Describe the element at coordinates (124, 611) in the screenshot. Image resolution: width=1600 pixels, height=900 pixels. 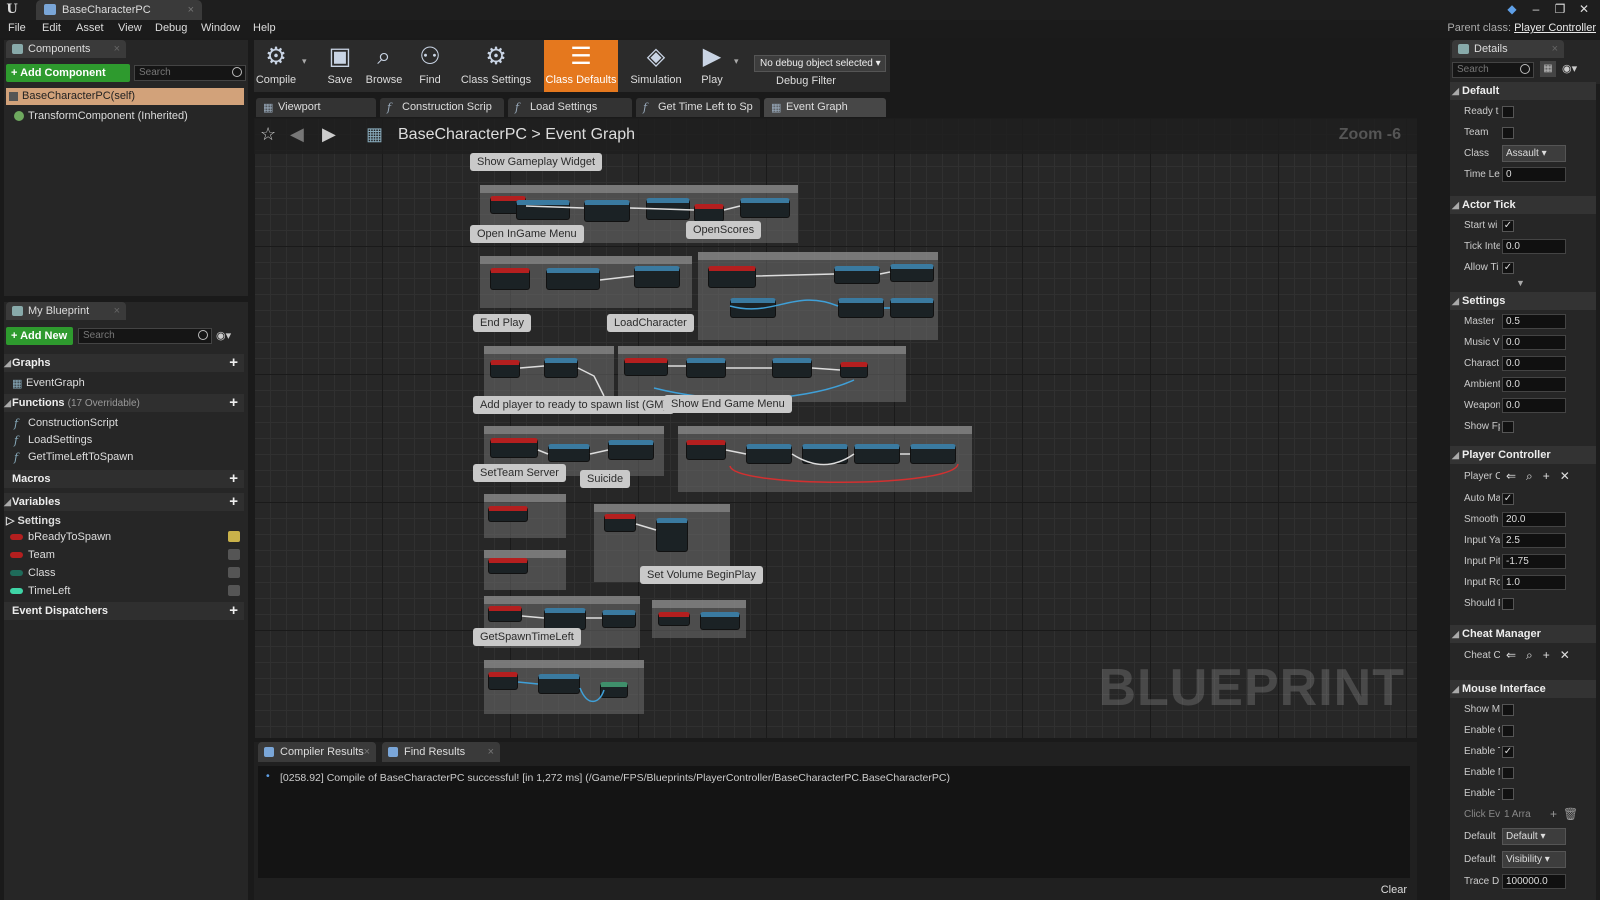
I see `event-dispatchers-category: Event Dispatchers +` at that location.